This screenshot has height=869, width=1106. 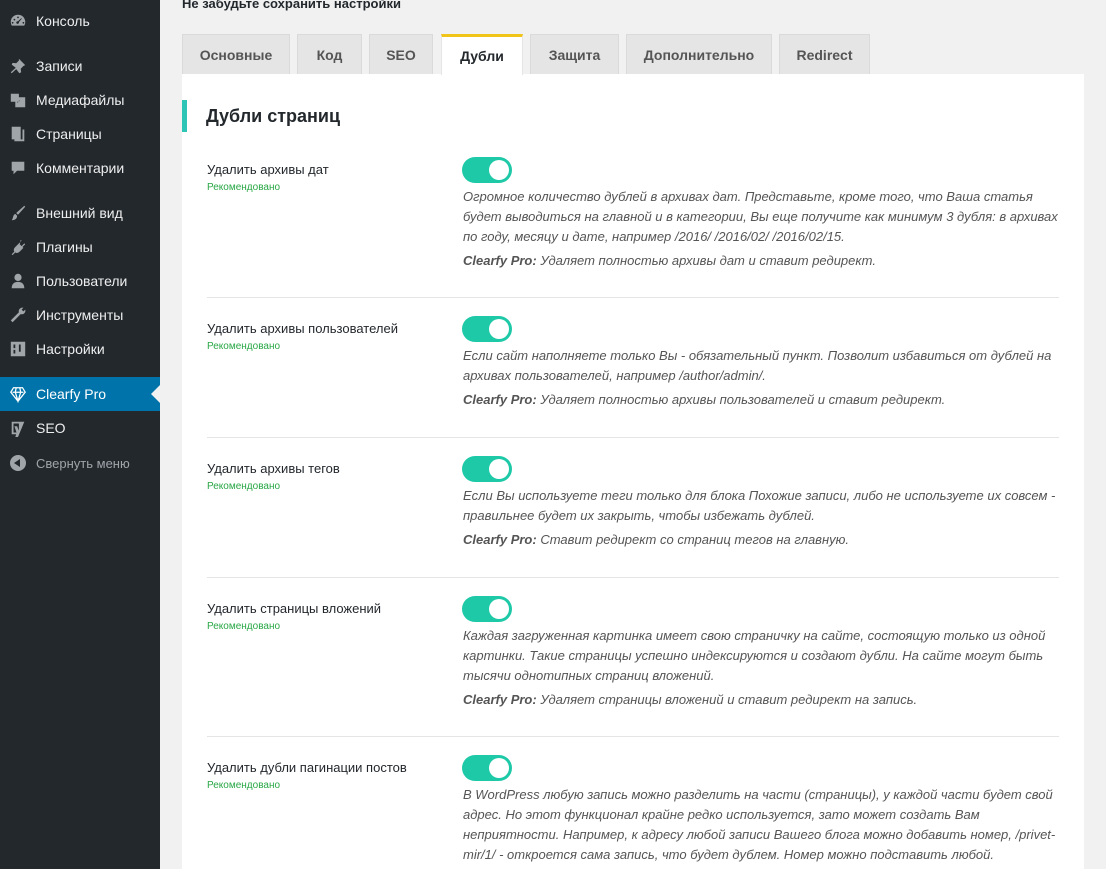 I want to click on option-label: Удалить архивы тегов, so click(x=273, y=468).